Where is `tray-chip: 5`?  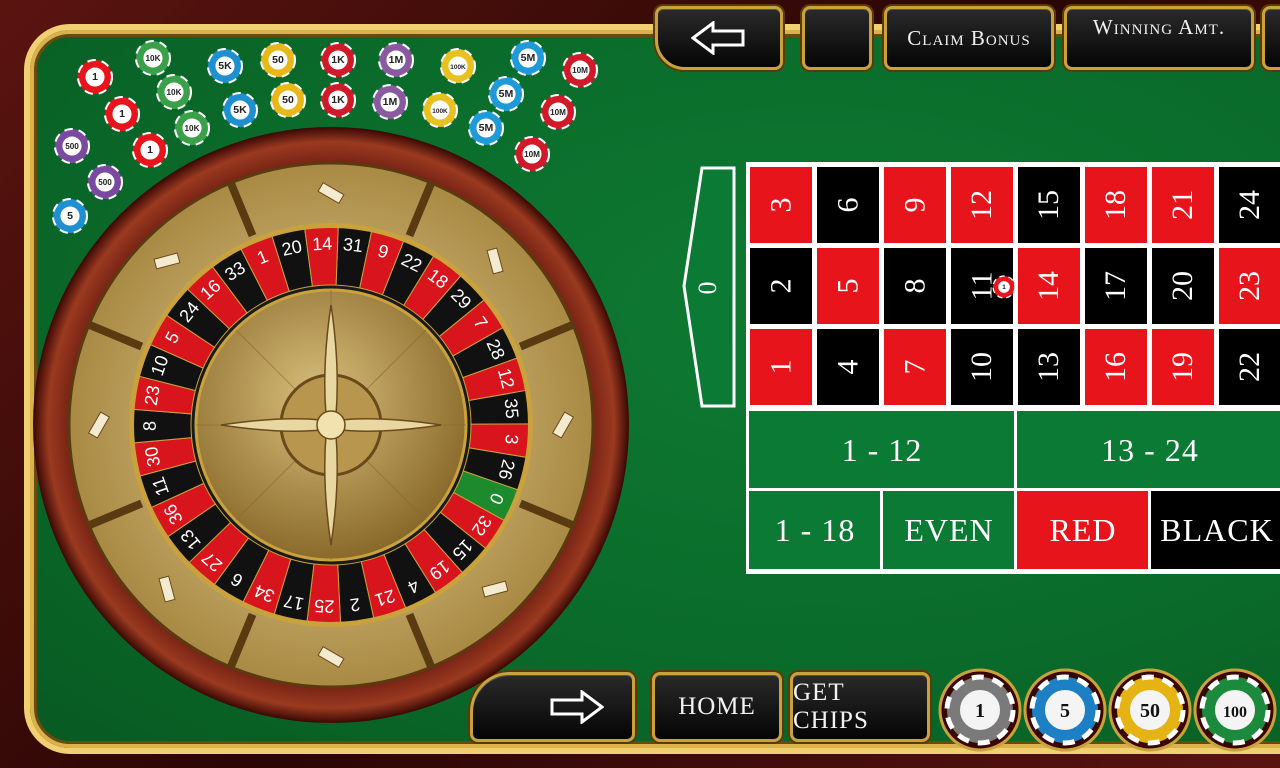
tray-chip: 5 is located at coordinates (1065, 710).